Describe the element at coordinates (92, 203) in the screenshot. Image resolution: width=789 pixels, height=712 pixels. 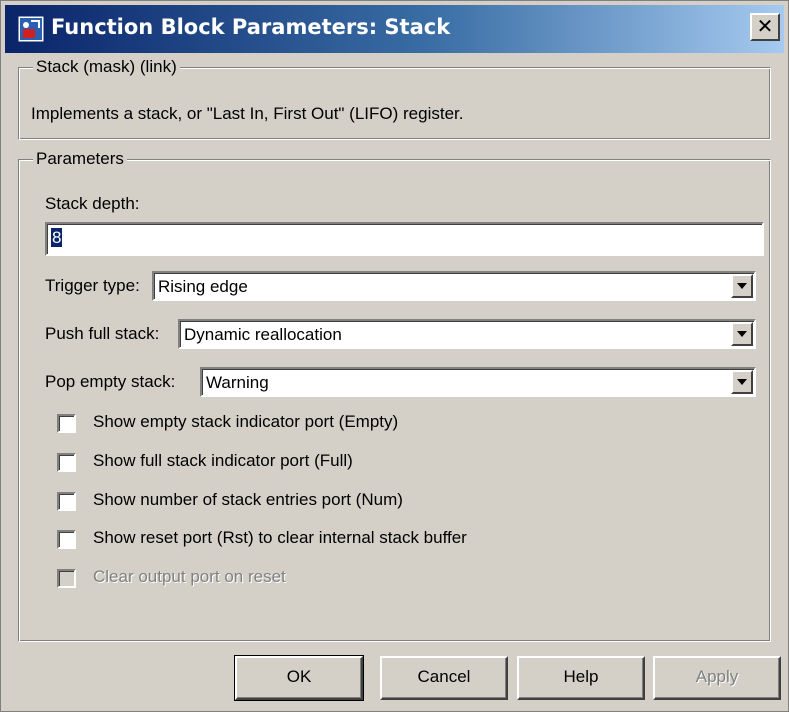
I see `stack-depth-label: Stack depth:` at that location.